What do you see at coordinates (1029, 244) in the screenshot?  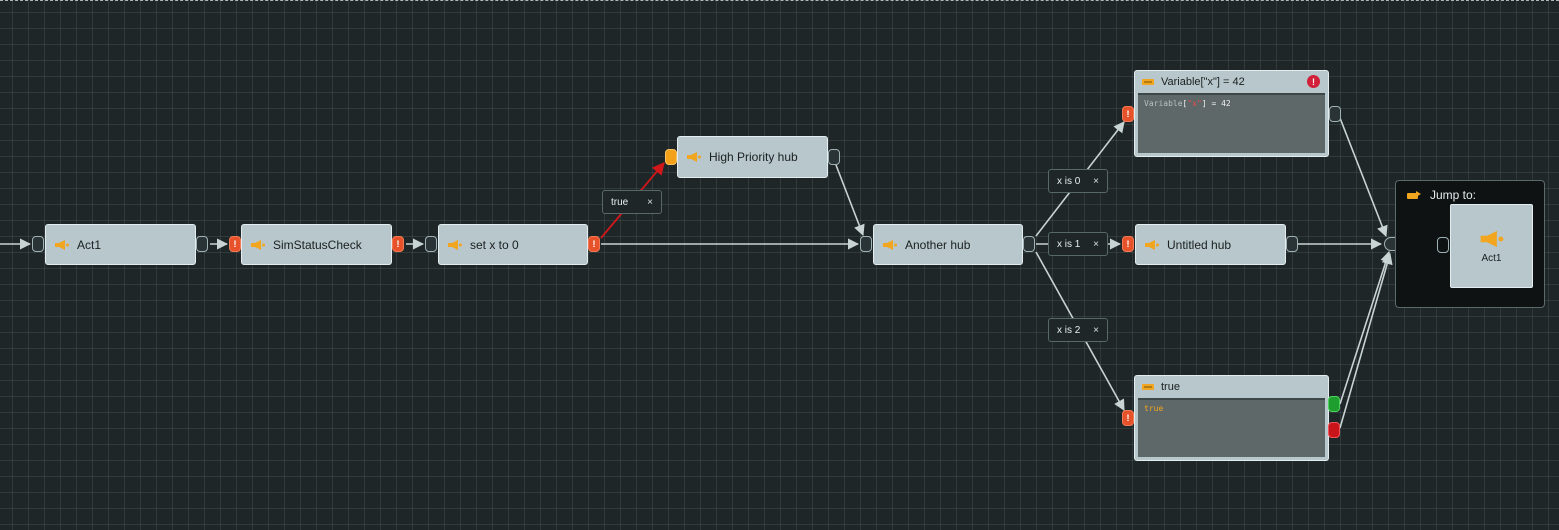 I see `anotherhub-output-port` at bounding box center [1029, 244].